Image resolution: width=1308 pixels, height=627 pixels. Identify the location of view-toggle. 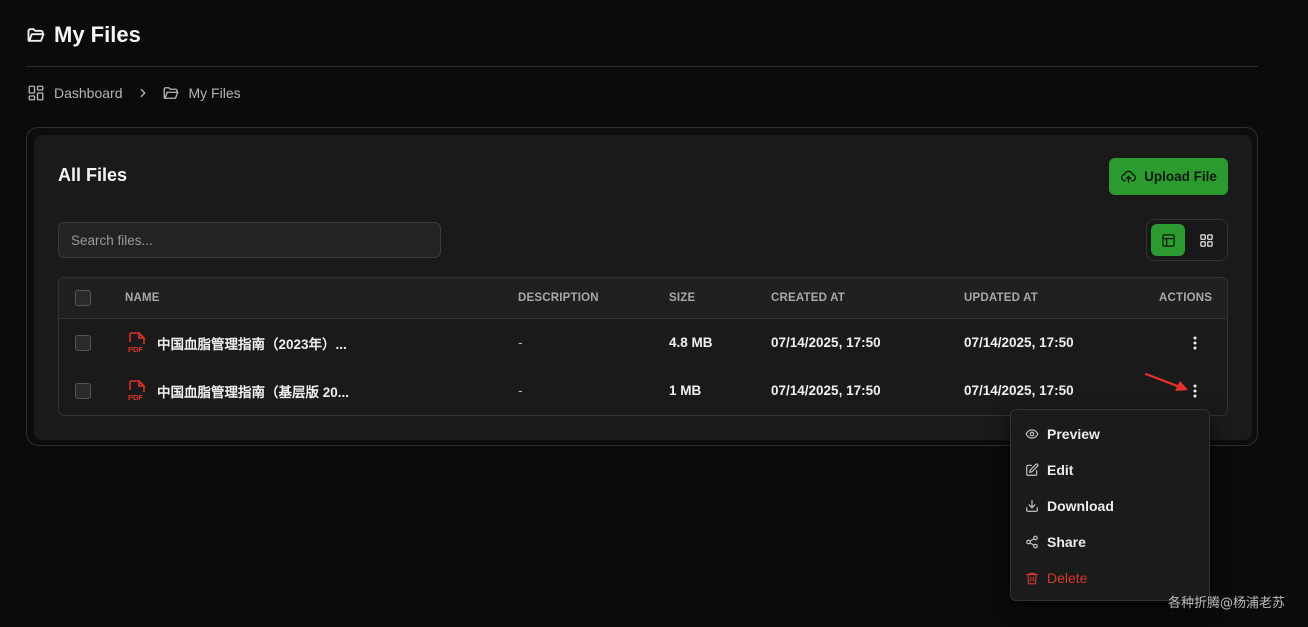
(1187, 240).